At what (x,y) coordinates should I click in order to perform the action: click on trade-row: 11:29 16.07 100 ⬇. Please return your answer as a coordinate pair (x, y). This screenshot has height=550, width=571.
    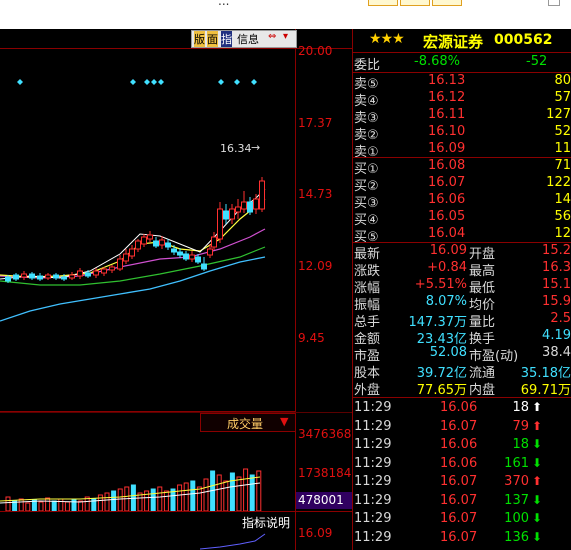
    Looking at the image, I should click on (461, 519).